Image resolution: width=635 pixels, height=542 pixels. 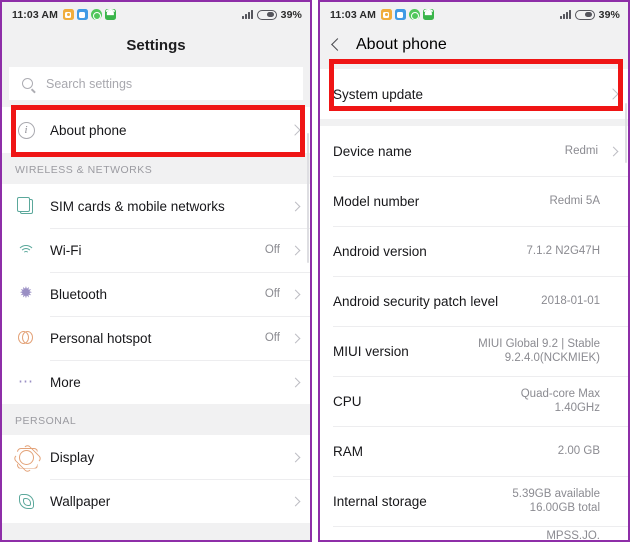 I want to click on settings-row-label: Bluetooth, so click(x=79, y=294).